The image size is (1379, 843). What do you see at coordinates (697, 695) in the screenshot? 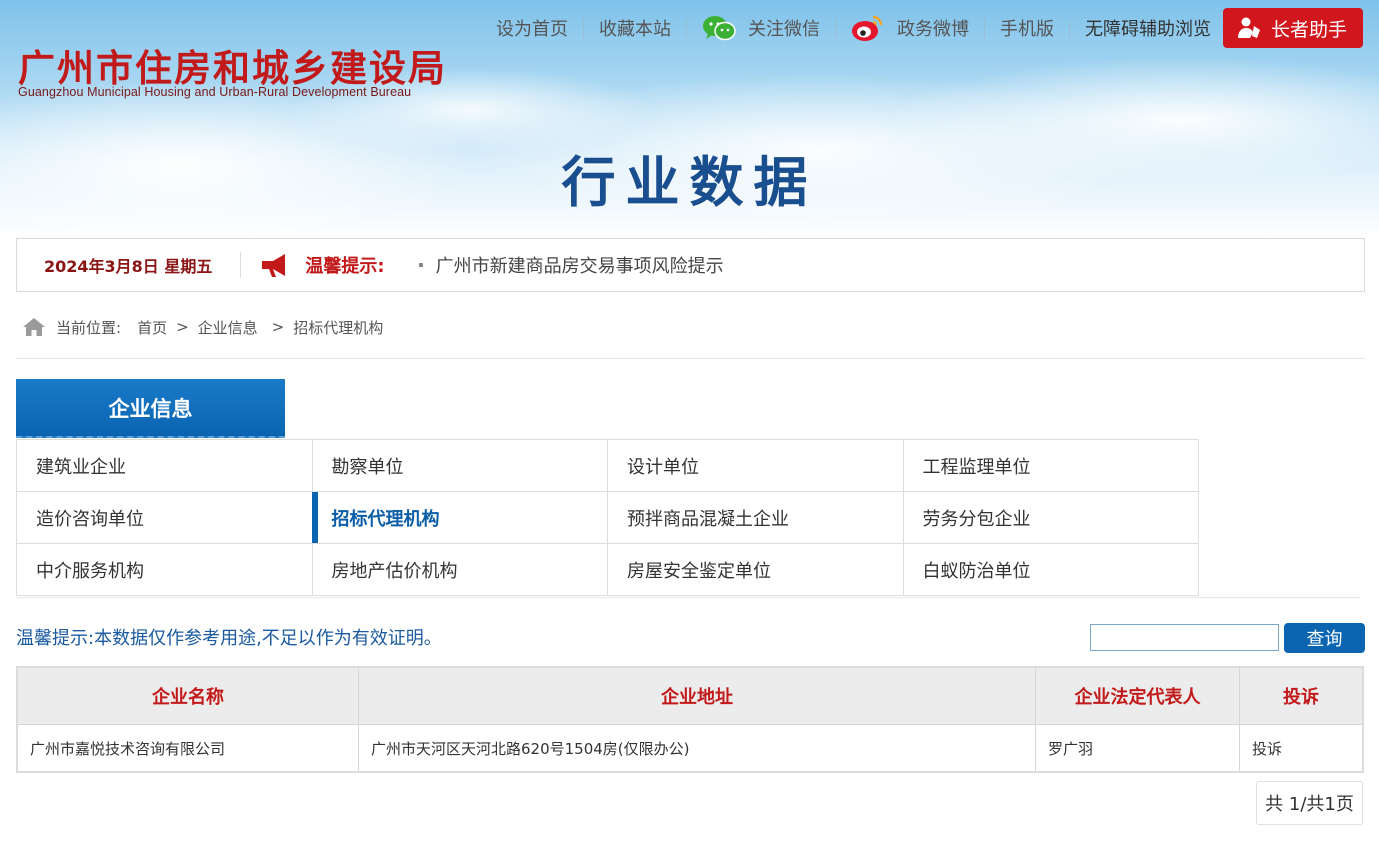
I see `column-header-address: 企业地址` at bounding box center [697, 695].